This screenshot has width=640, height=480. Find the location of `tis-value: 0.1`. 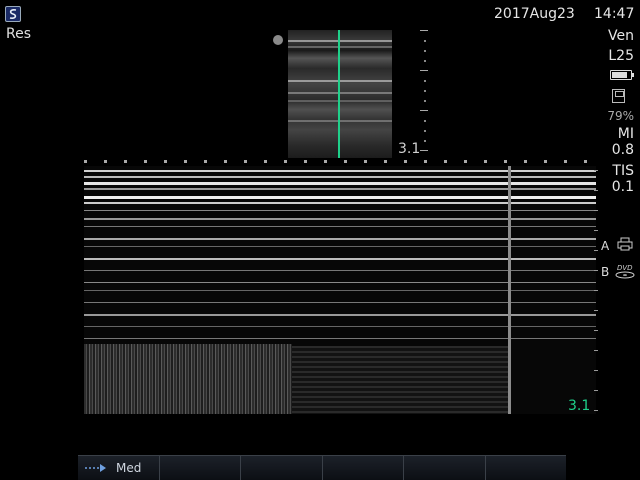

tis-value: 0.1 is located at coordinates (622, 187).